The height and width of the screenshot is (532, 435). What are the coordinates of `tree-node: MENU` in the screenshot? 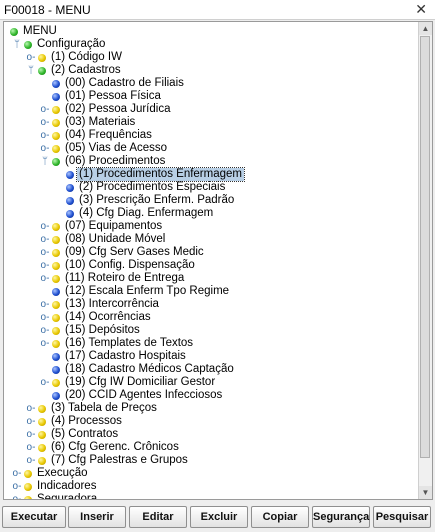 It's located at (209, 31).